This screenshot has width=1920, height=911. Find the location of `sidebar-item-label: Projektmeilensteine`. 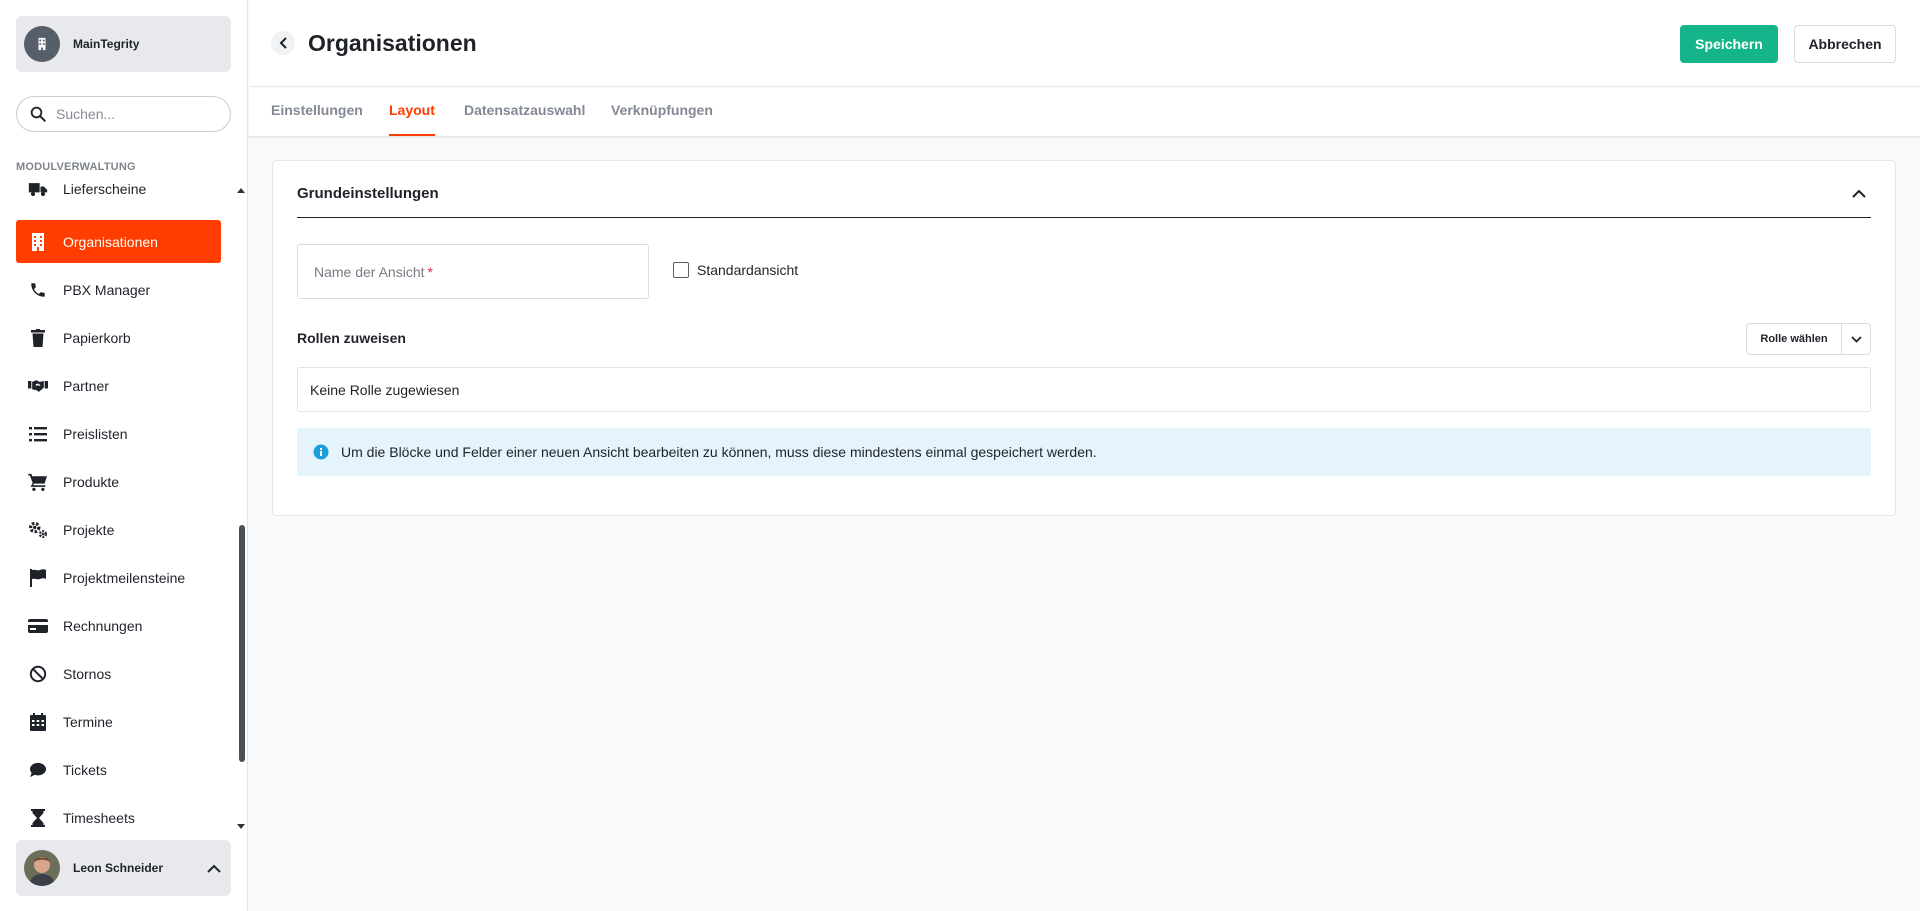

sidebar-item-label: Projektmeilensteine is located at coordinates (124, 577).